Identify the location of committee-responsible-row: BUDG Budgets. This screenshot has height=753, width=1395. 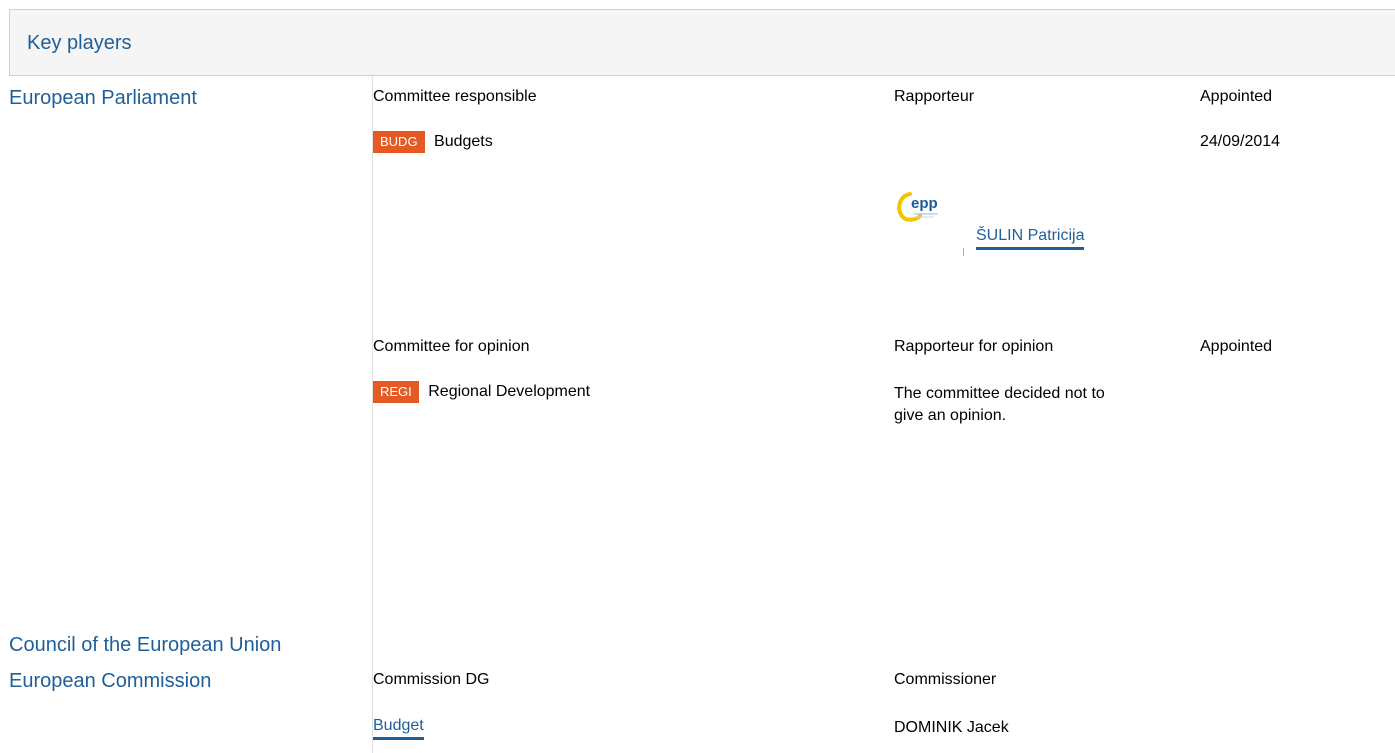
(433, 142).